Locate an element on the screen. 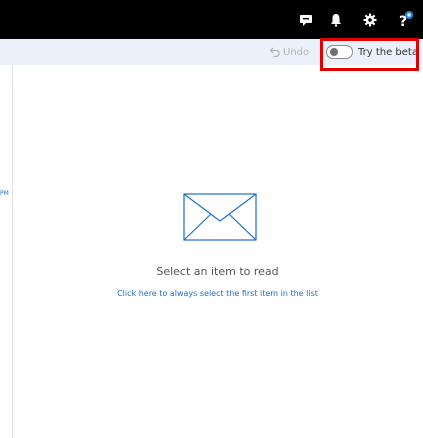 The image size is (423, 438). chat-icon is located at coordinates (306, 19).